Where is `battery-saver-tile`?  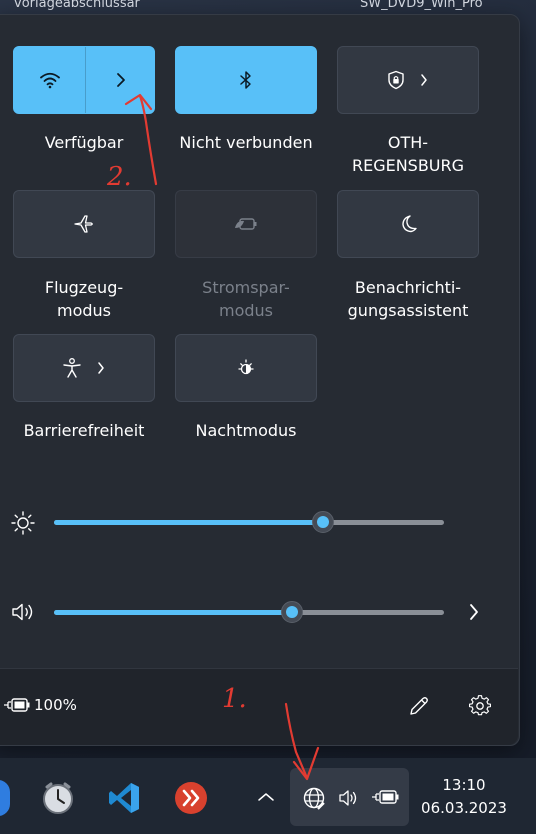
battery-saver-tile is located at coordinates (246, 224).